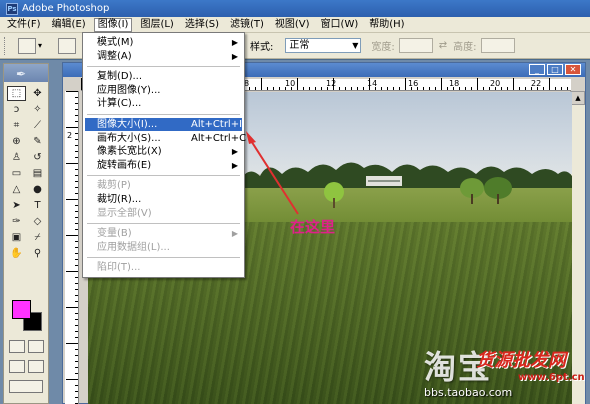 The height and width of the screenshot is (404, 590). I want to click on marquee-tool-icon: ⬚, so click(16, 93).